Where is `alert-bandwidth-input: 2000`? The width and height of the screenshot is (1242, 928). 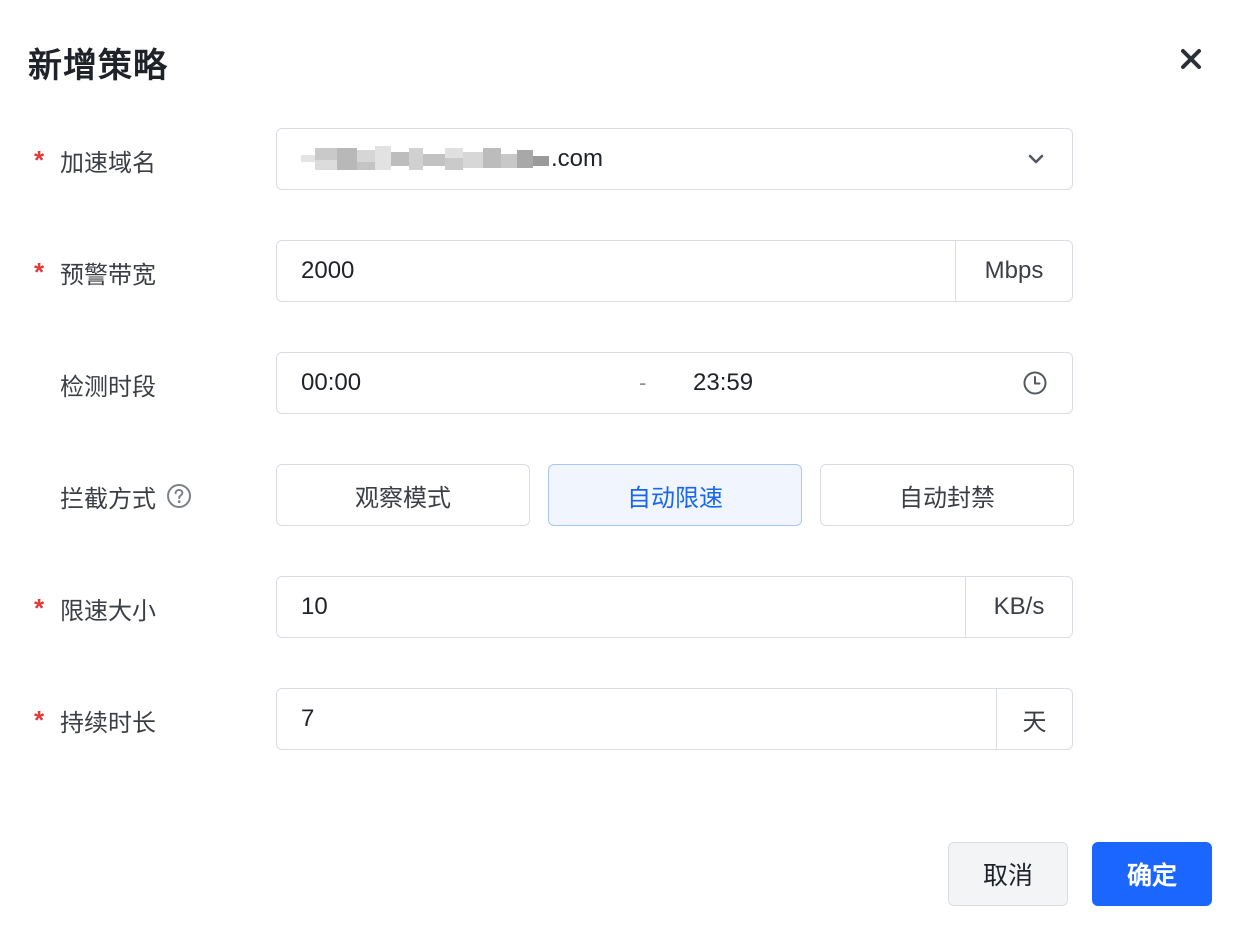 alert-bandwidth-input: 2000 is located at coordinates (327, 271).